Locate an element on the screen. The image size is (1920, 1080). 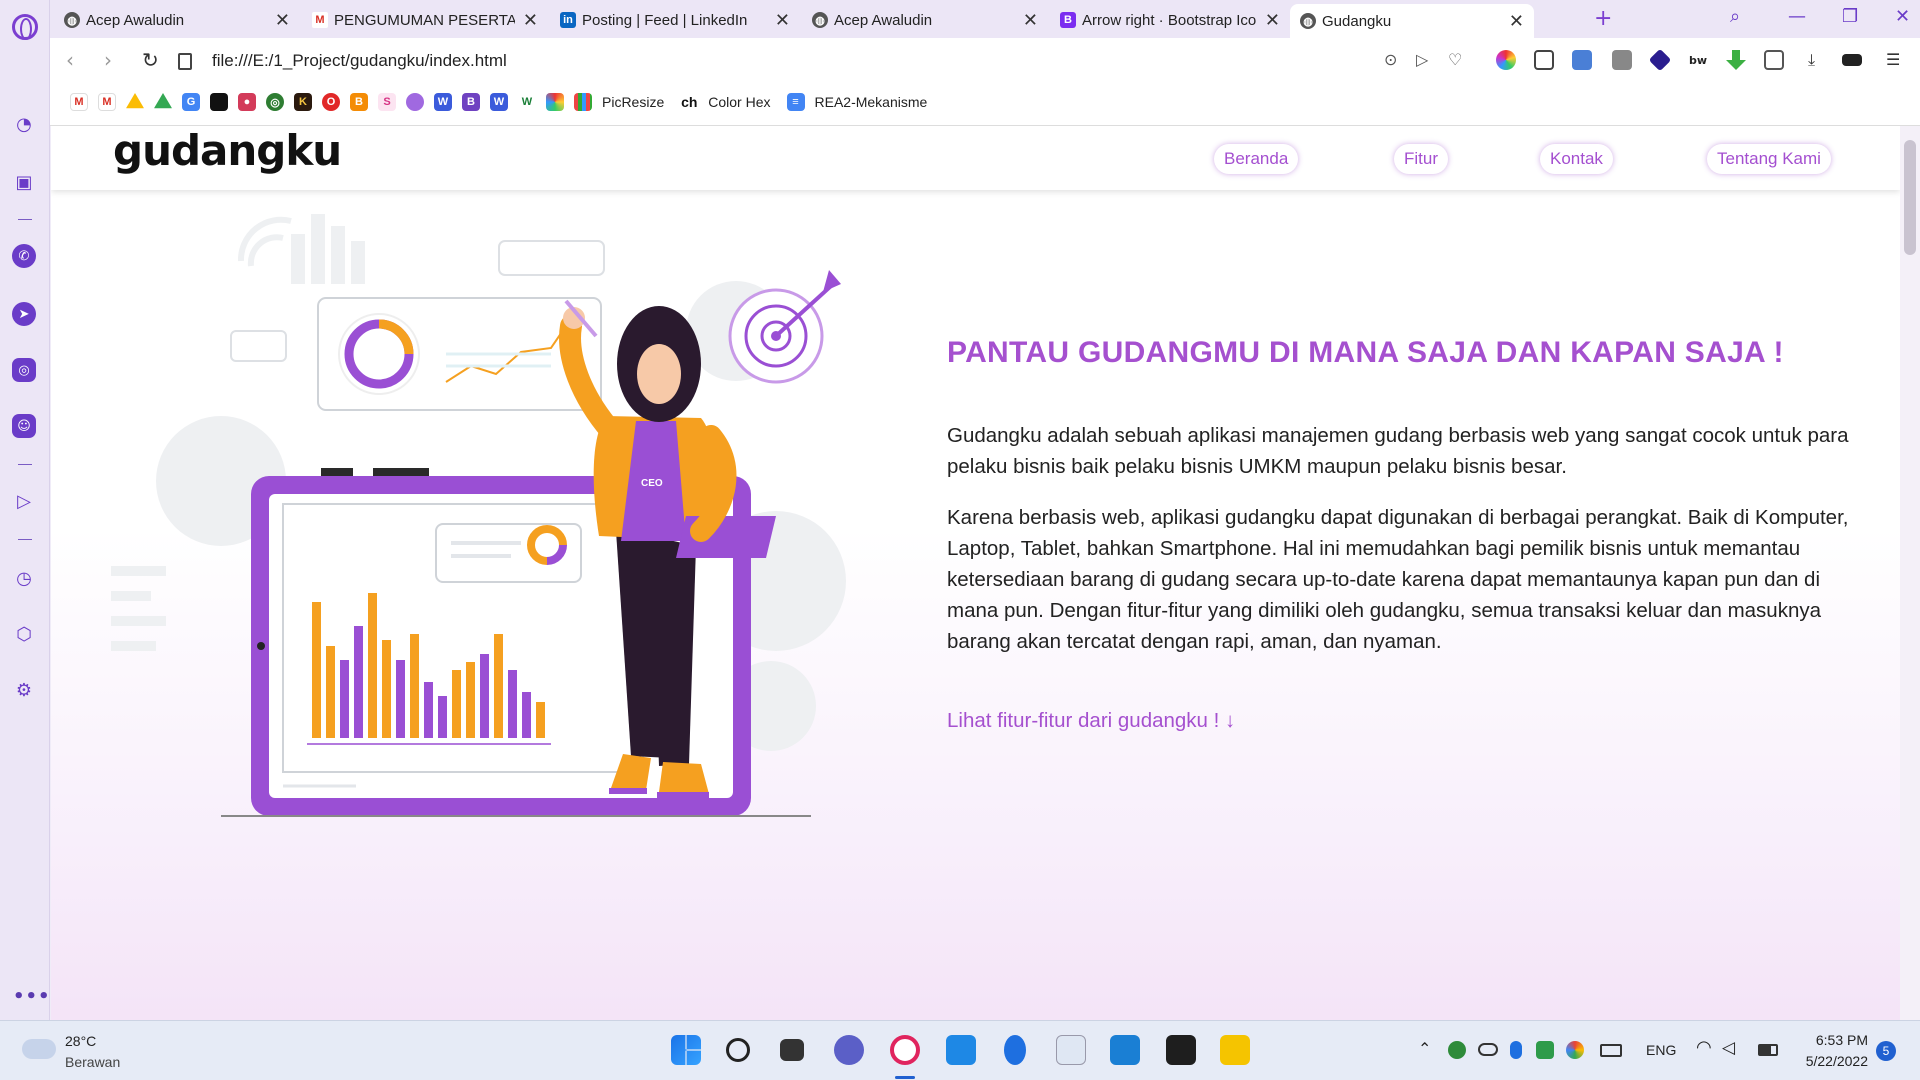
teams-chat-icon is located at coordinates (849, 1050).